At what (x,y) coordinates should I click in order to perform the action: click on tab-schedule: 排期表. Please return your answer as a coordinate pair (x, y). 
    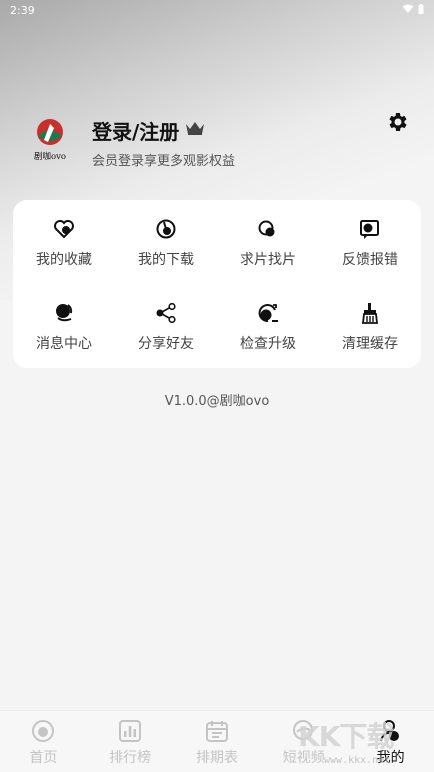
    Looking at the image, I should click on (217, 741).